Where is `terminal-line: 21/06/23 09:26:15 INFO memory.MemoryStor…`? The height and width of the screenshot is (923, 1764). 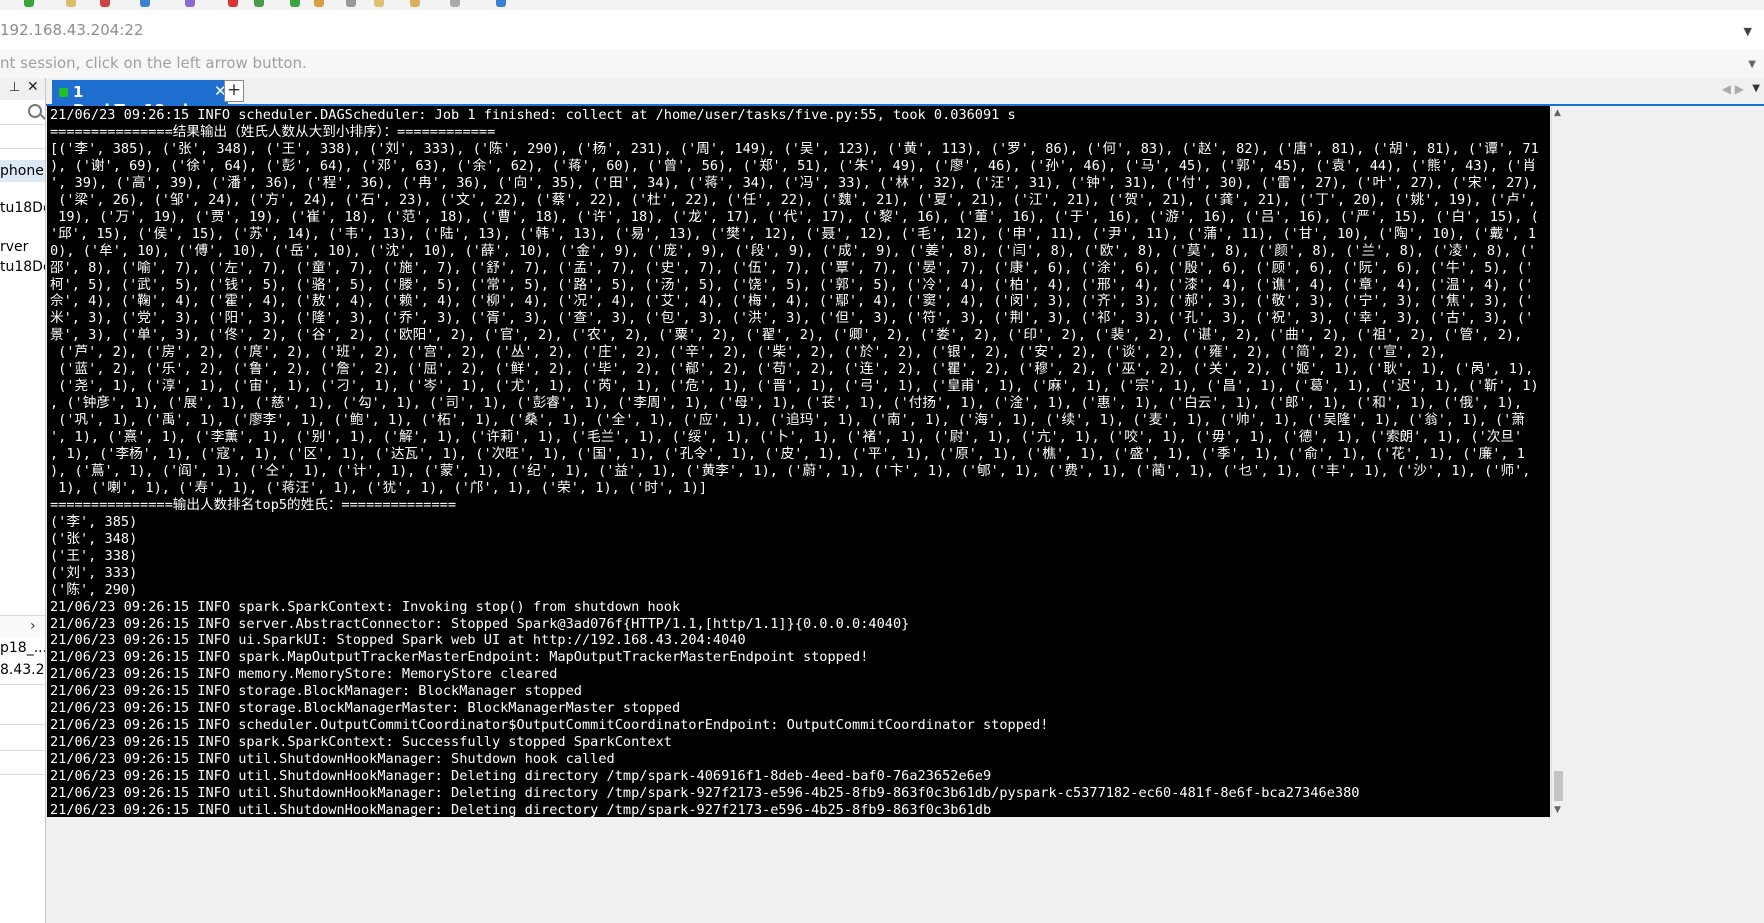
terminal-line: 21/06/23 09:26:15 INFO memory.MemoryStor… is located at coordinates (304, 674).